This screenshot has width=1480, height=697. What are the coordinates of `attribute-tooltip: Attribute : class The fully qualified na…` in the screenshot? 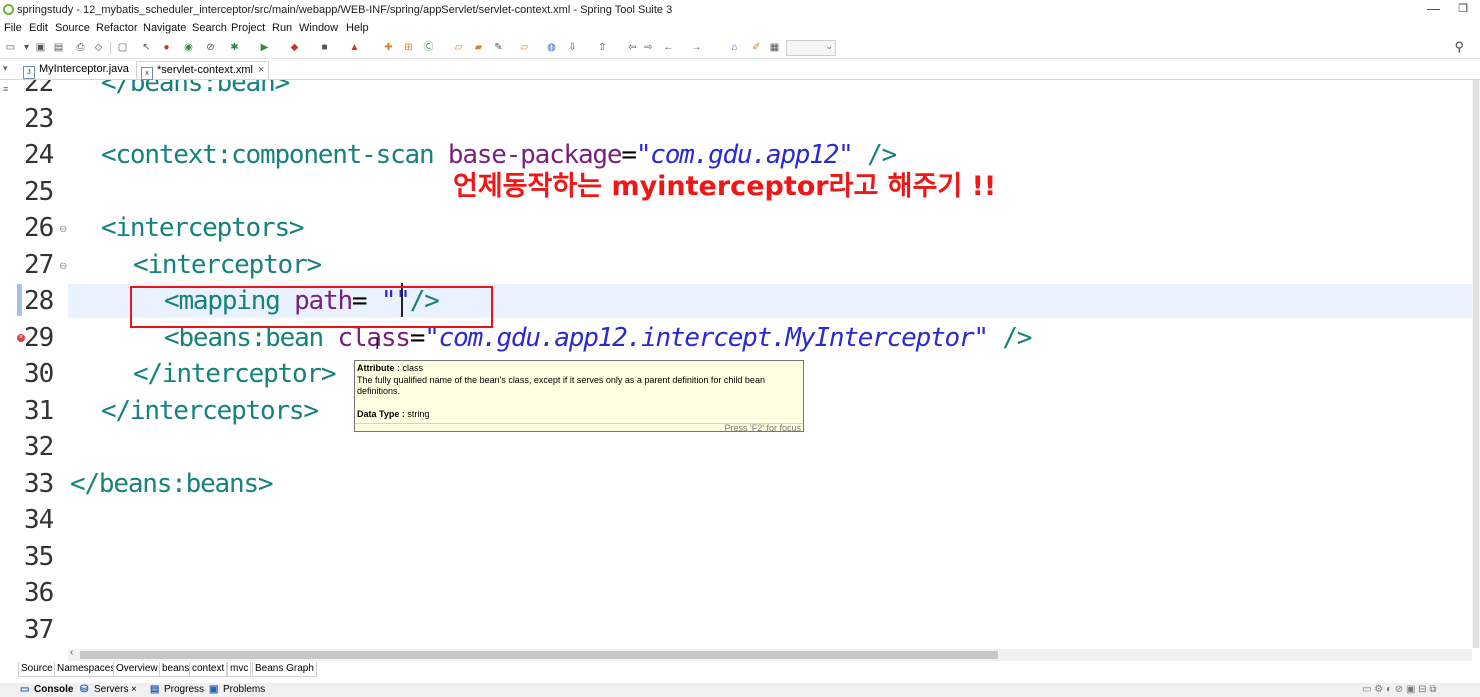 It's located at (579, 396).